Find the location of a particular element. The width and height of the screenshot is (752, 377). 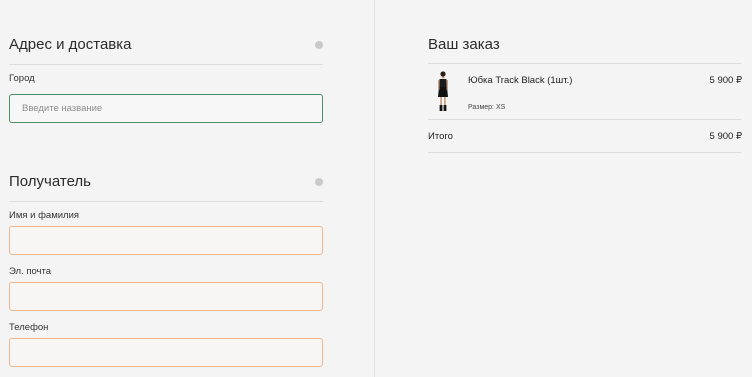

address-section-title: Адрес и доставка is located at coordinates (70, 44).